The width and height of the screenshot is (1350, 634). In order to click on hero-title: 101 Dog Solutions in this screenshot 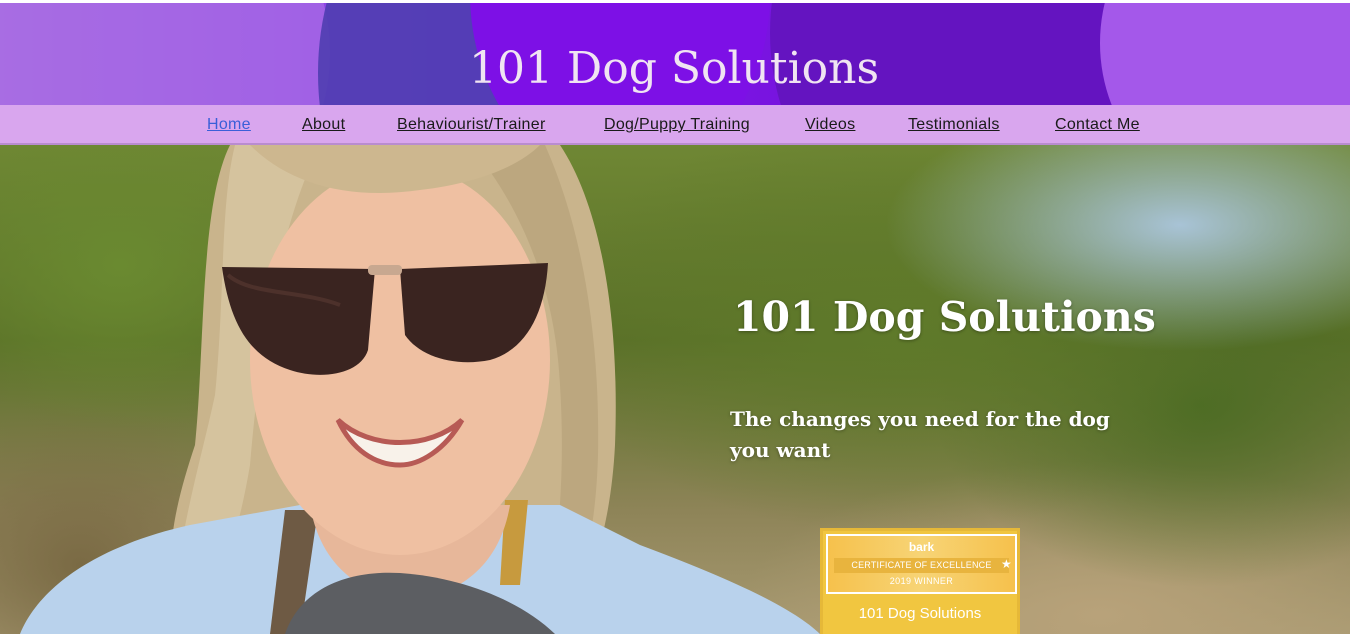, I will do `click(944, 317)`.